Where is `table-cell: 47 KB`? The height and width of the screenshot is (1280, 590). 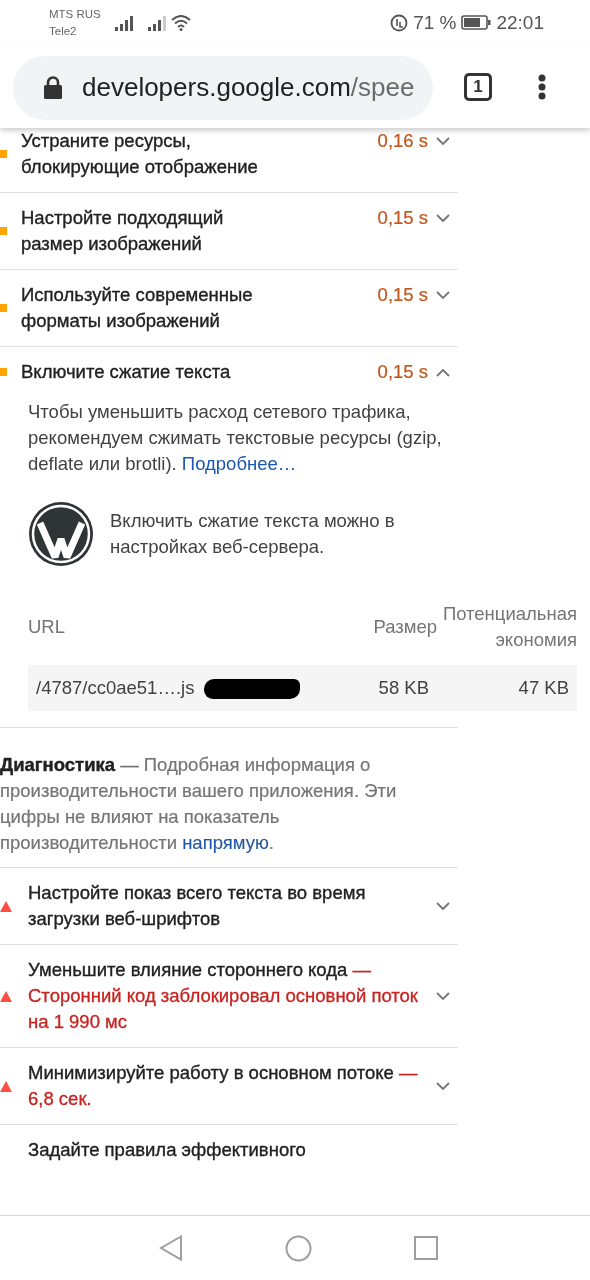
table-cell: 47 KB is located at coordinates (507, 688).